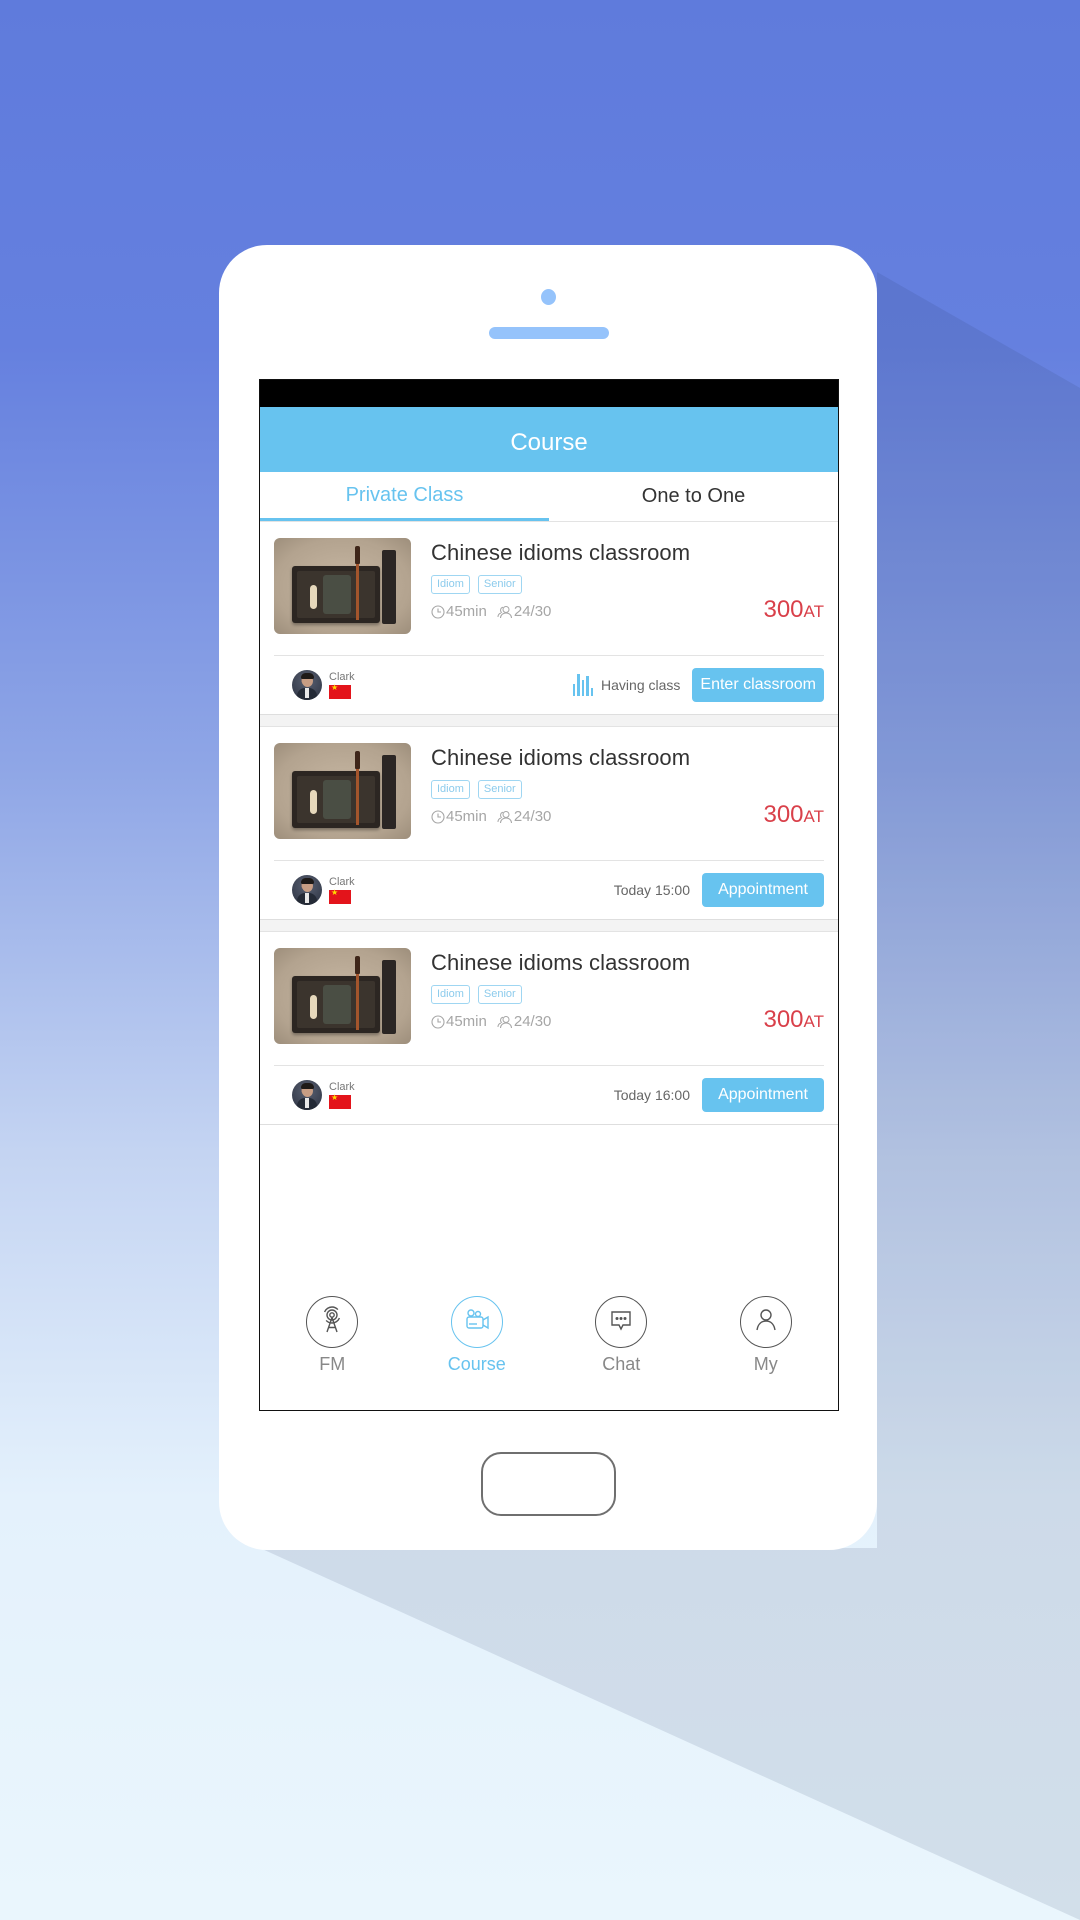 The width and height of the screenshot is (1080, 1920). What do you see at coordinates (332, 1364) in the screenshot?
I see `nav-label: FM` at bounding box center [332, 1364].